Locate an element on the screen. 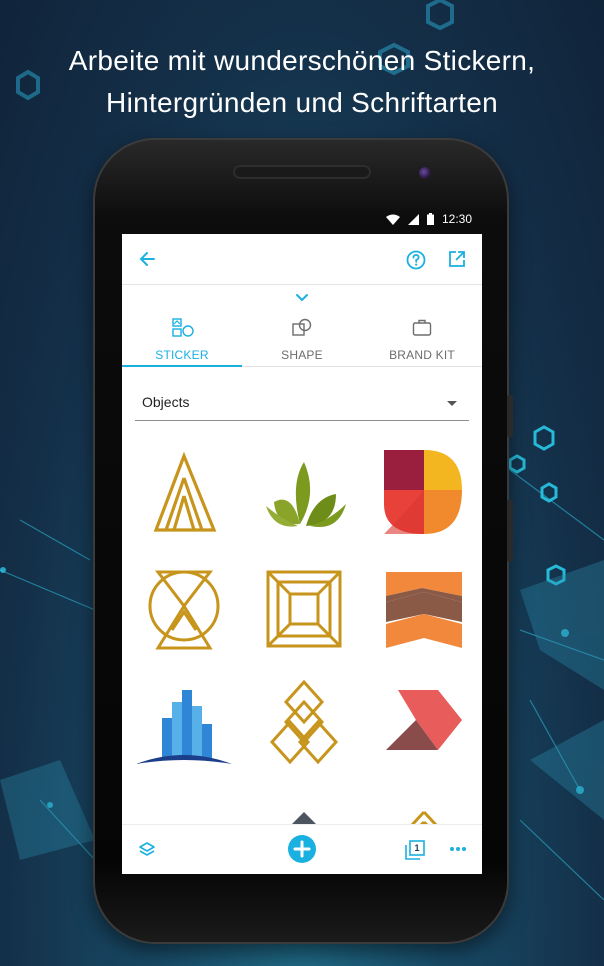 The image size is (604, 966). sticker-chevron-stripes-logo is located at coordinates (422, 615).